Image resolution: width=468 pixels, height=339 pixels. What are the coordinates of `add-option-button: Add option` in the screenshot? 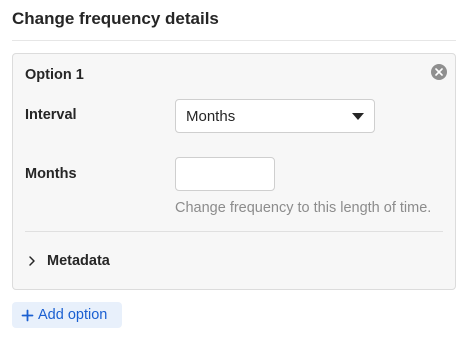 It's located at (67, 315).